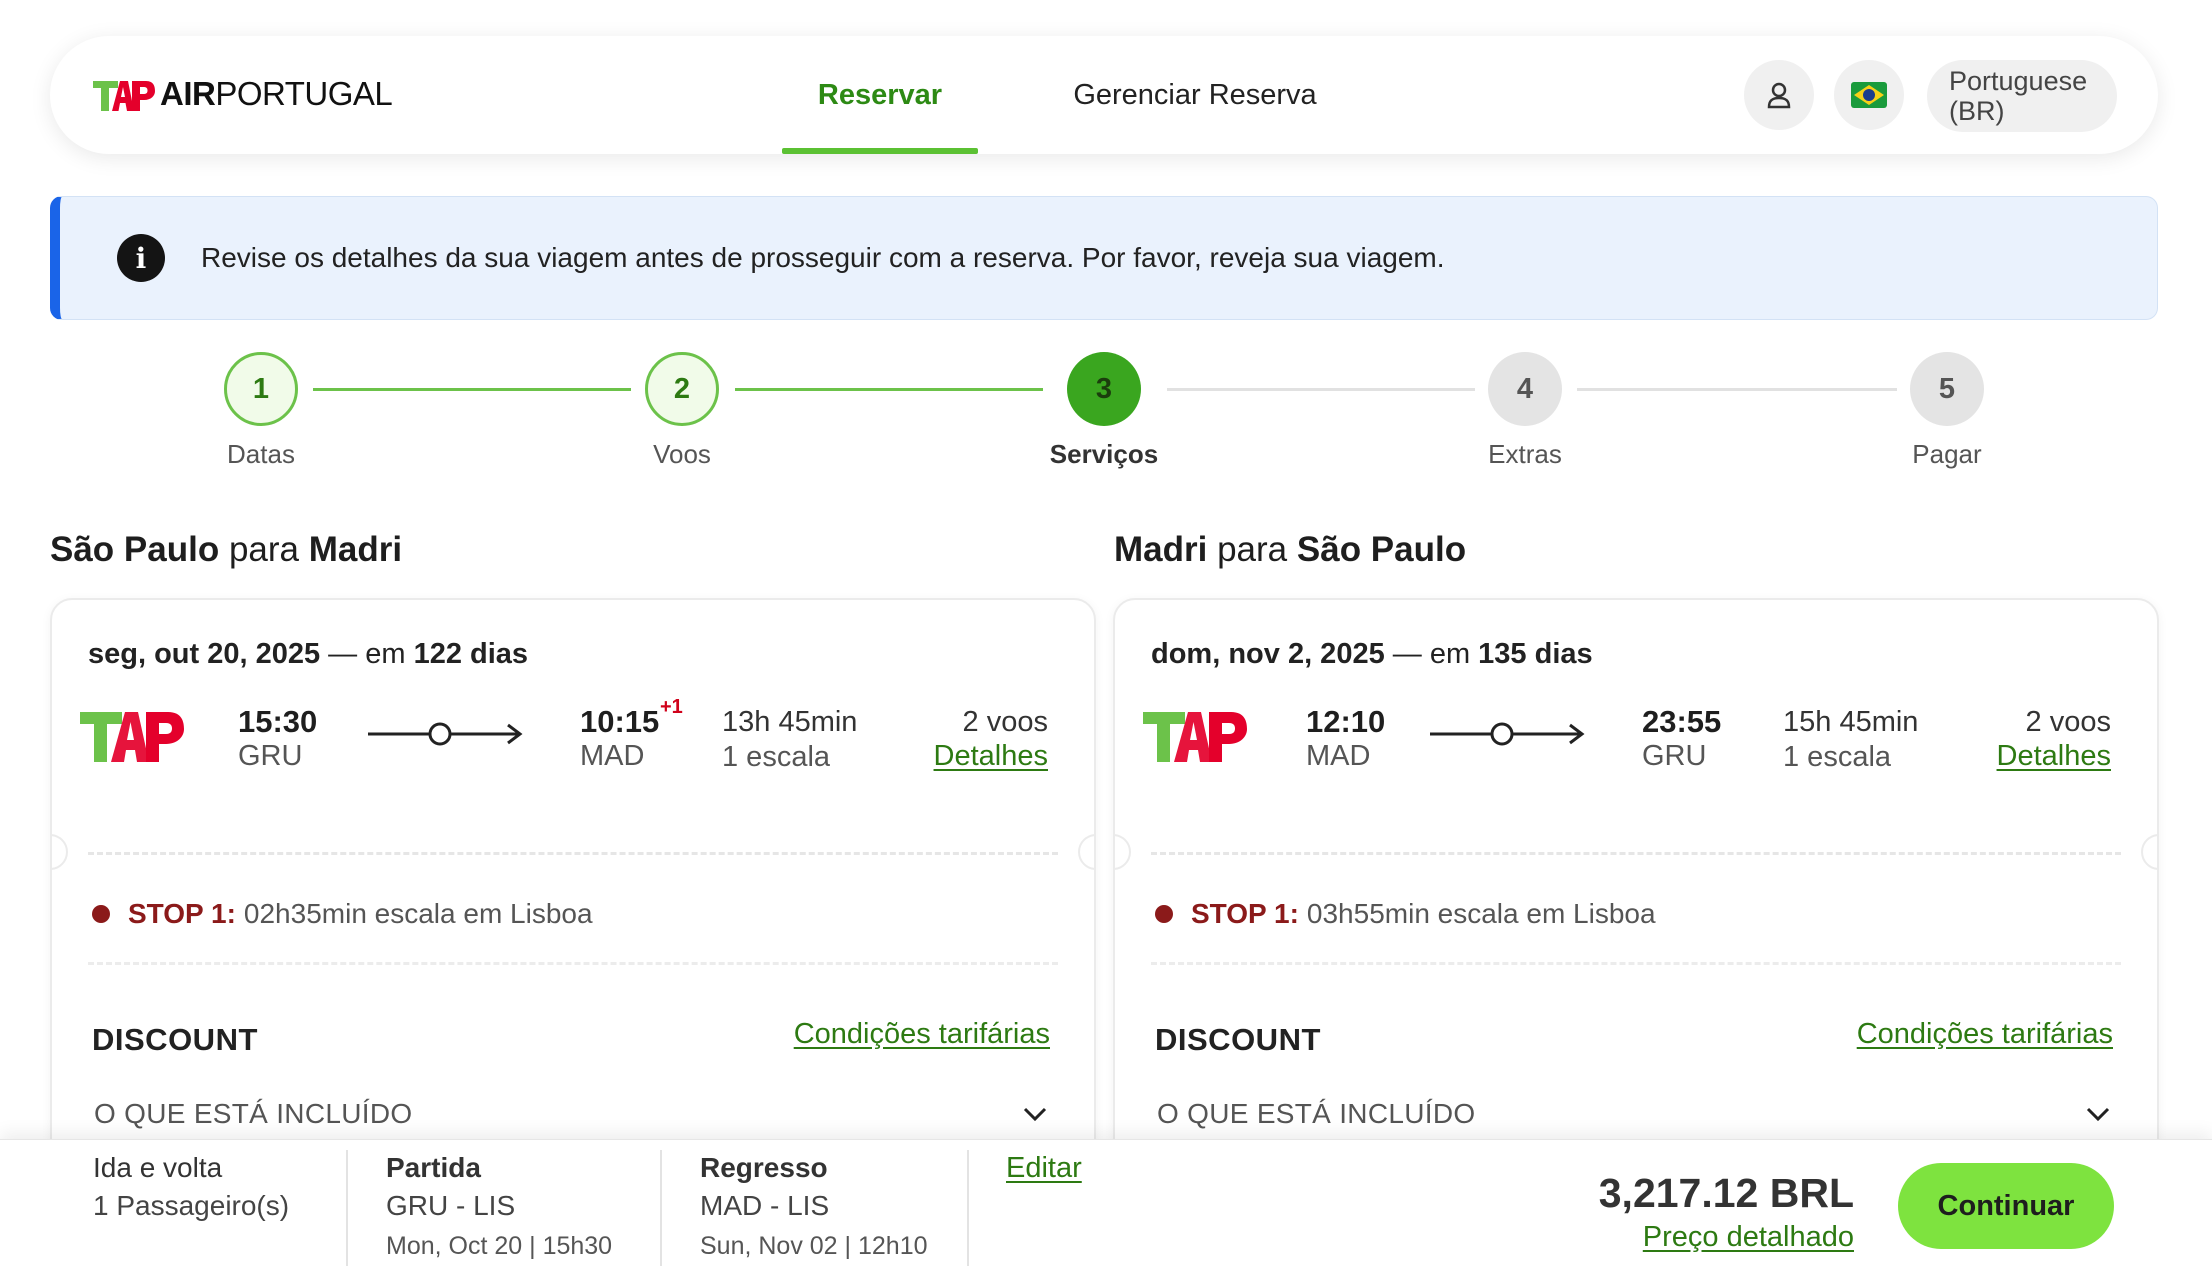  Describe the element at coordinates (620, 721) in the screenshot. I see `arrival-time: 10:15` at that location.